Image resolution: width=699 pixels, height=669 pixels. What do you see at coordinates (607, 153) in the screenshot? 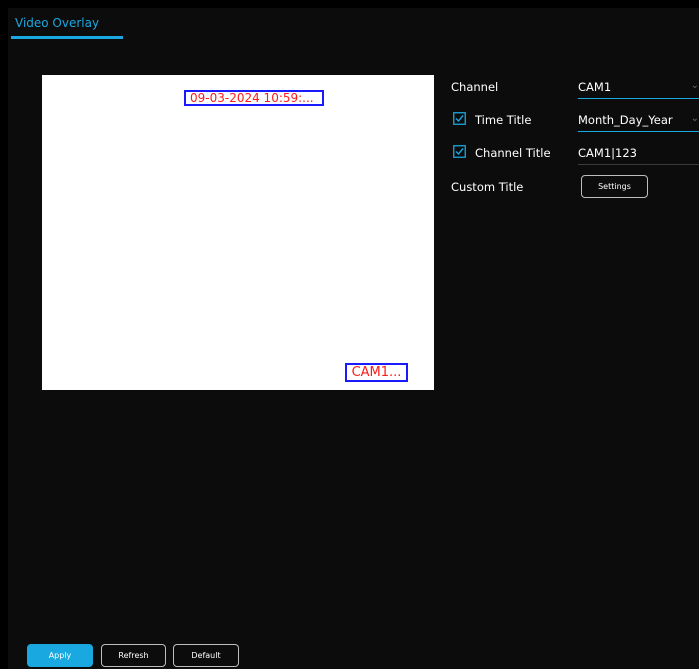
I see `channel-title-value: CAM1|123` at bounding box center [607, 153].